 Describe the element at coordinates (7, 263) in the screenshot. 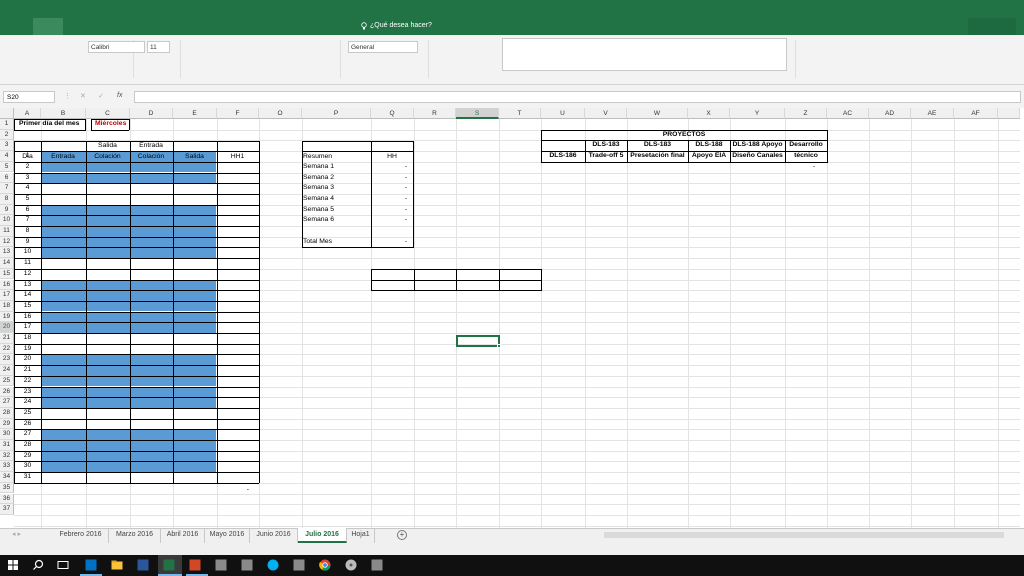

I see `row-header-14: 14` at that location.